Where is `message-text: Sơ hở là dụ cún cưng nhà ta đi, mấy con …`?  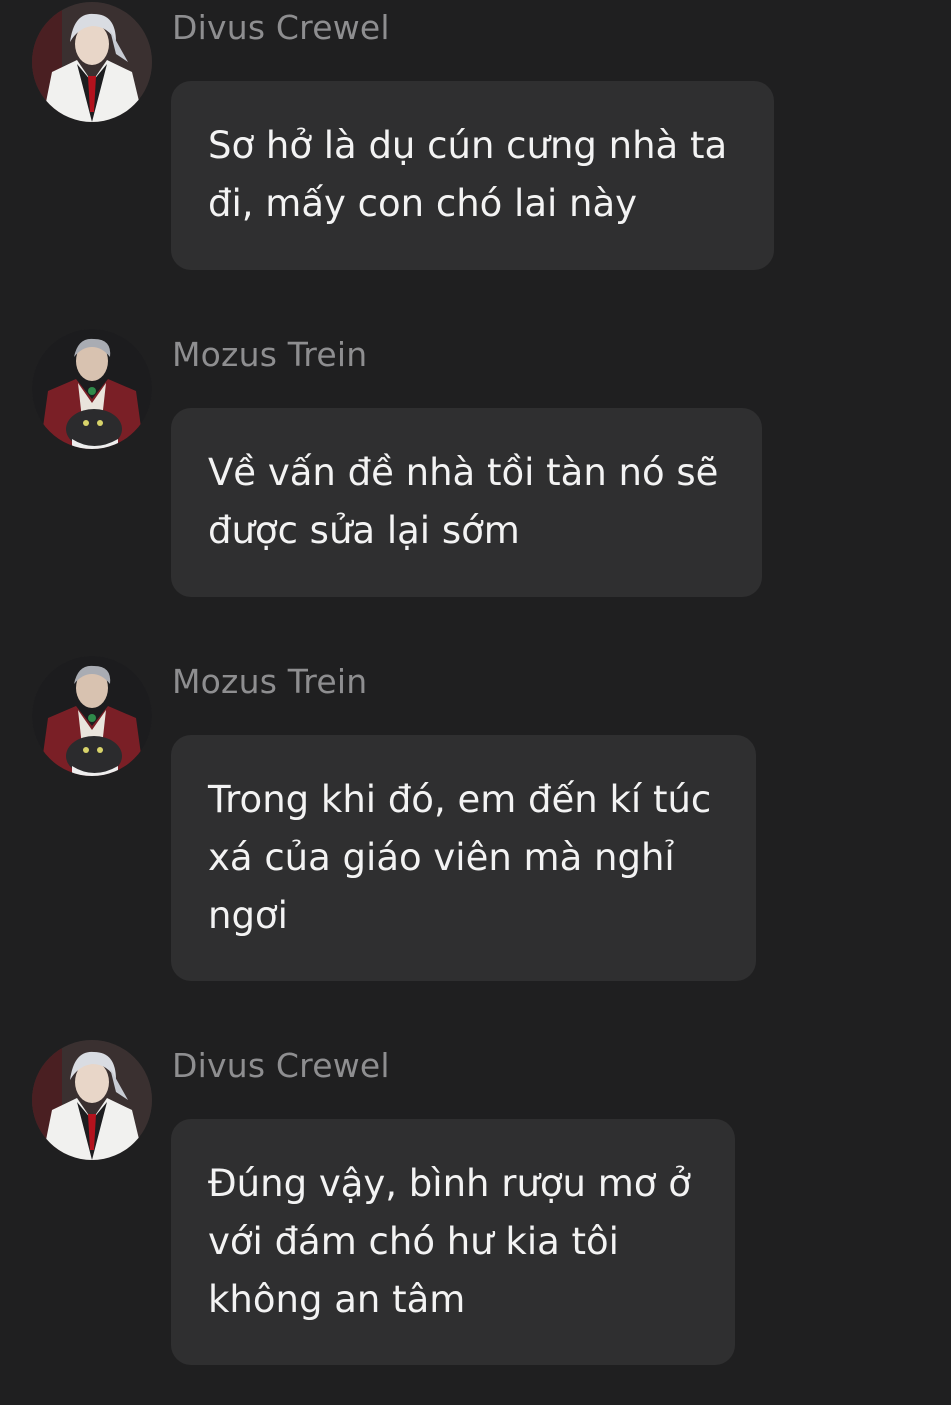 message-text: Sơ hở là dụ cún cưng nhà ta đi, mấy con … is located at coordinates (468, 174).